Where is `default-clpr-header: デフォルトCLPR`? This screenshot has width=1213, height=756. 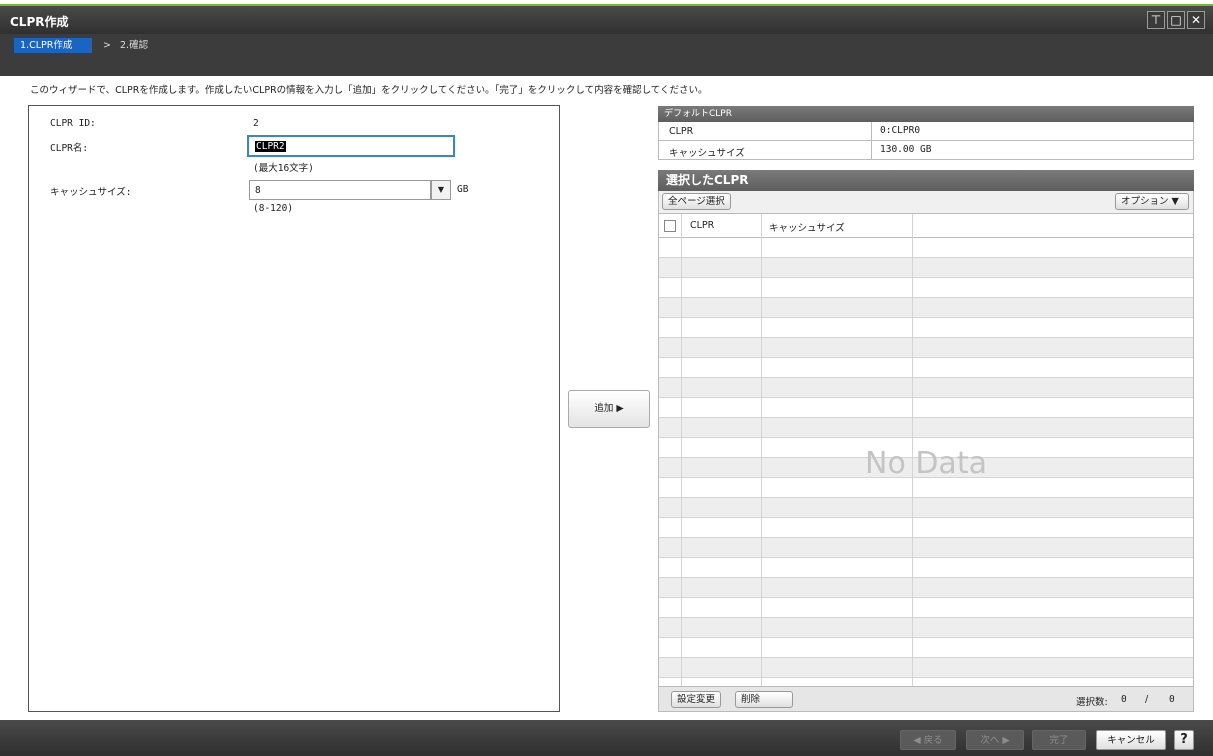
default-clpr-header: デフォルトCLPR is located at coordinates (926, 114).